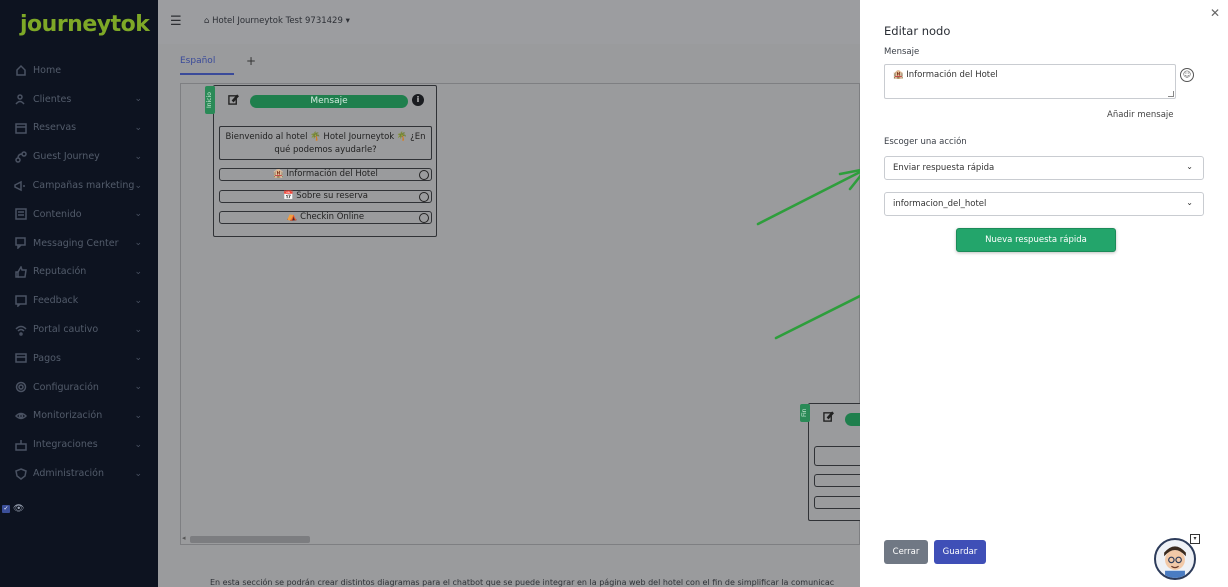 Image resolution: width=1228 pixels, height=587 pixels. I want to click on quick-reply-item: 📅 Sobre su reserva, so click(325, 196).